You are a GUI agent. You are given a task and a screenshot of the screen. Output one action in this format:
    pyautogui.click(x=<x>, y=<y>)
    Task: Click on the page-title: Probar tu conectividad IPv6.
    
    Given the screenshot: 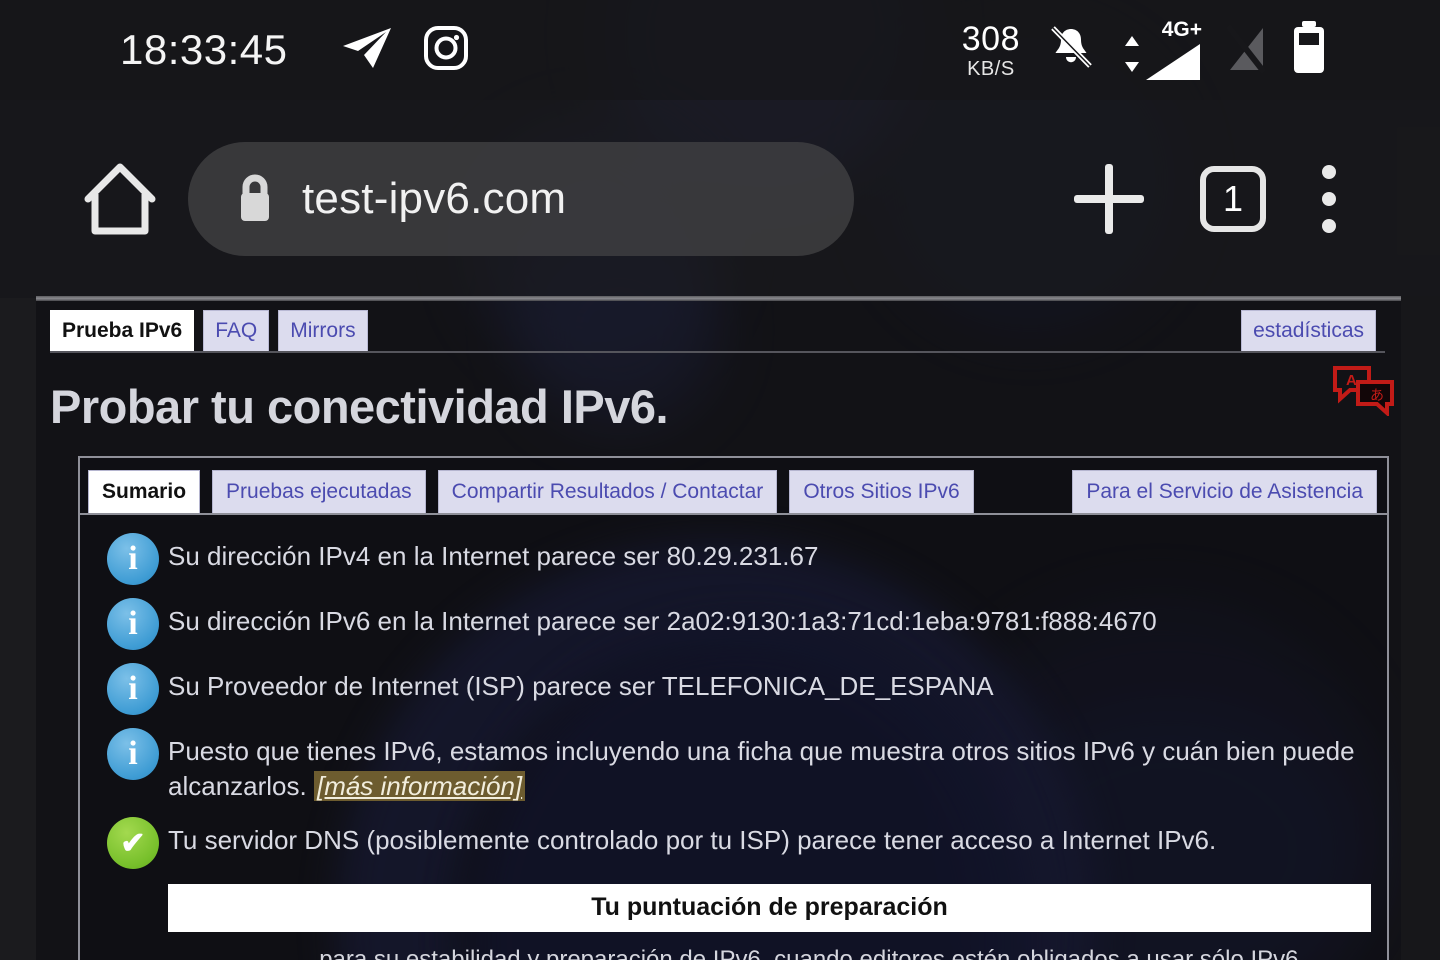 What is the action you would take?
    pyautogui.click(x=359, y=406)
    